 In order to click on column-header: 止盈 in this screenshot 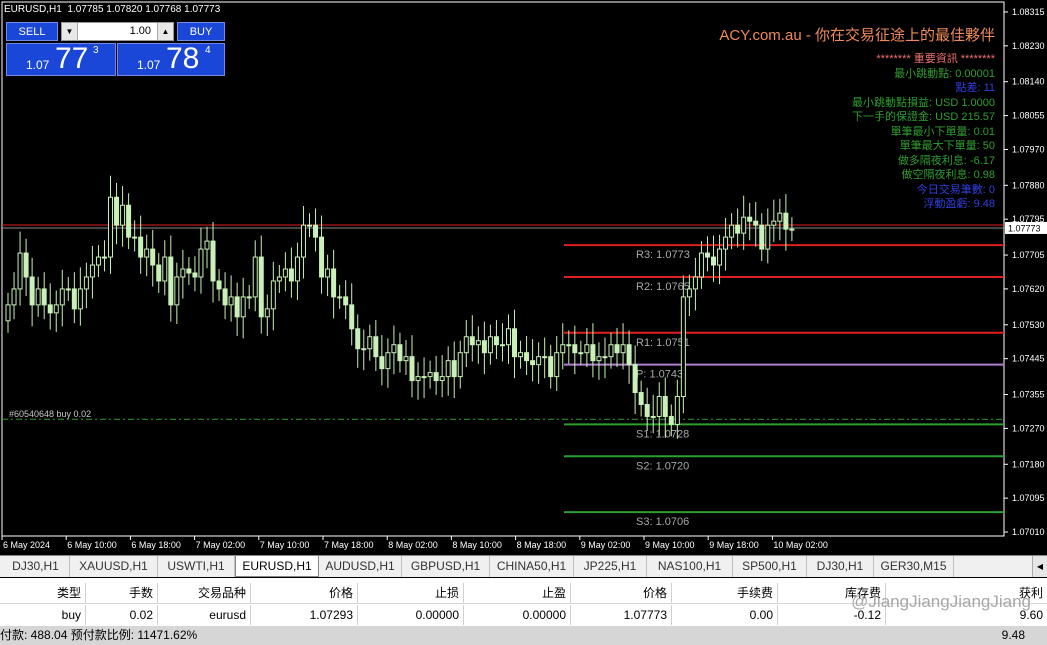, I will do `click(518, 593)`.